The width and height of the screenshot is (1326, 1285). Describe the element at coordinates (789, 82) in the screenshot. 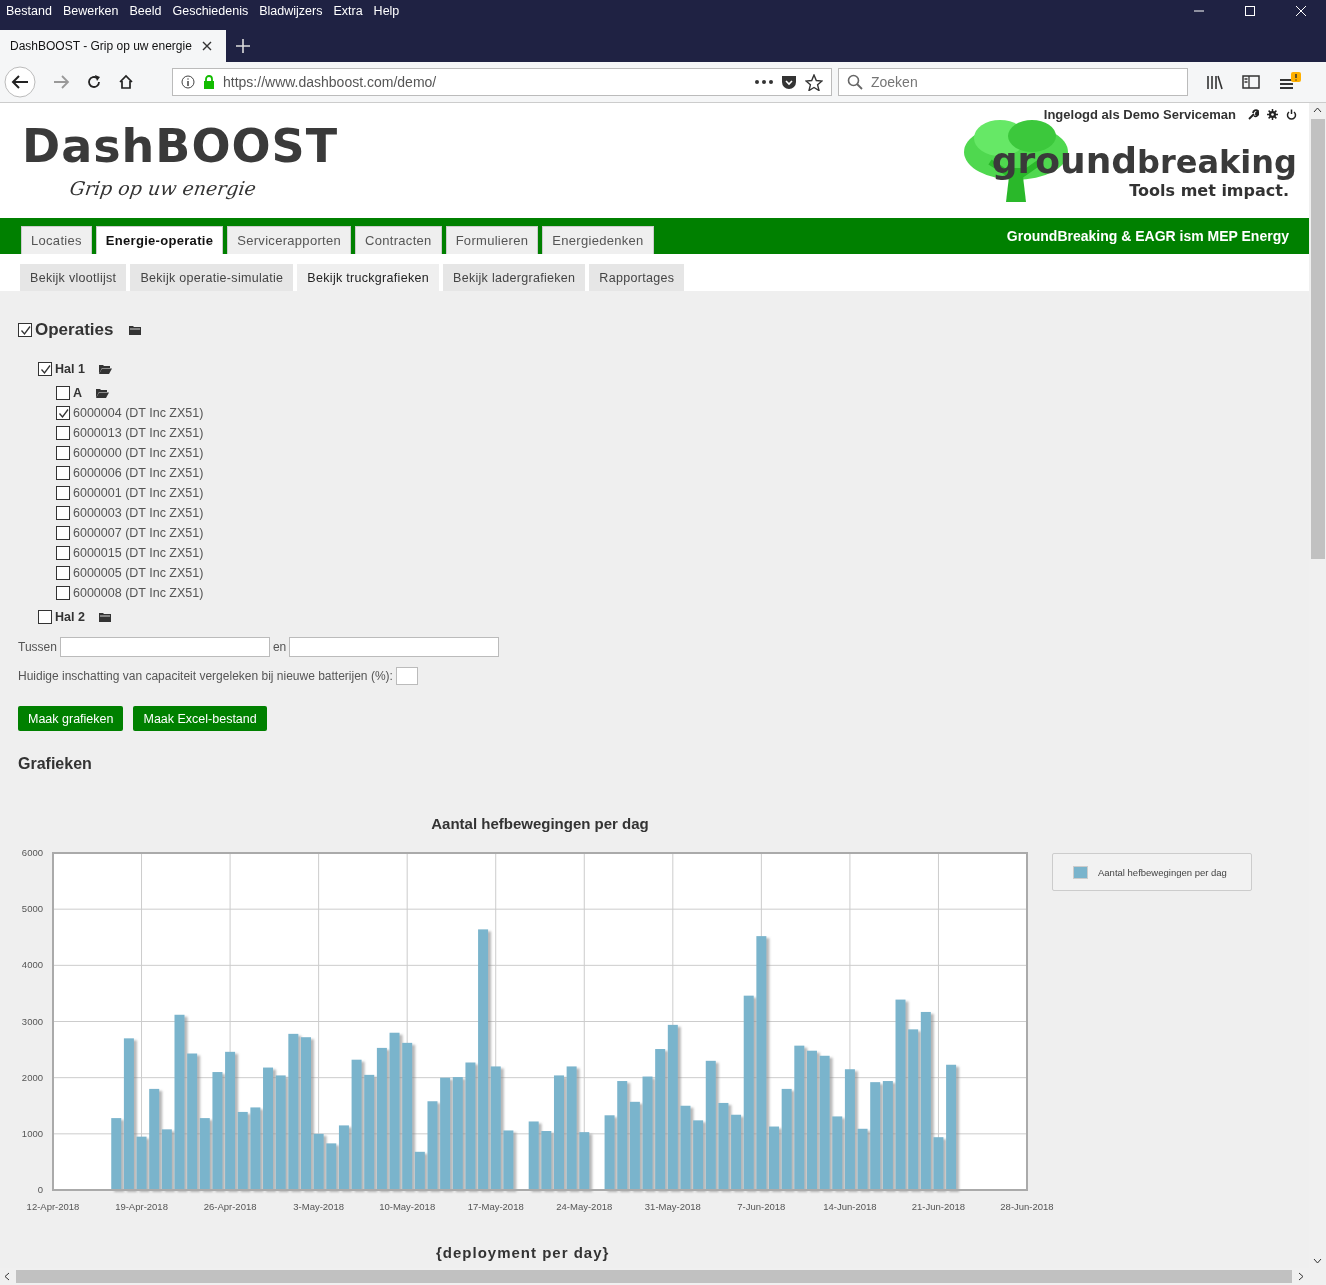

I see `pocket-icon` at that location.